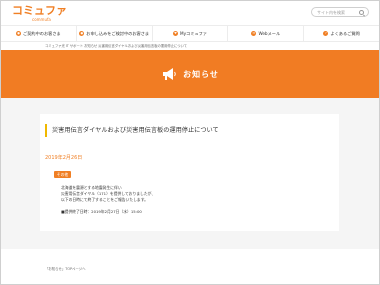  Describe the element at coordinates (331, 12) in the screenshot. I see `search-placeholder: サイト内を検索` at that location.